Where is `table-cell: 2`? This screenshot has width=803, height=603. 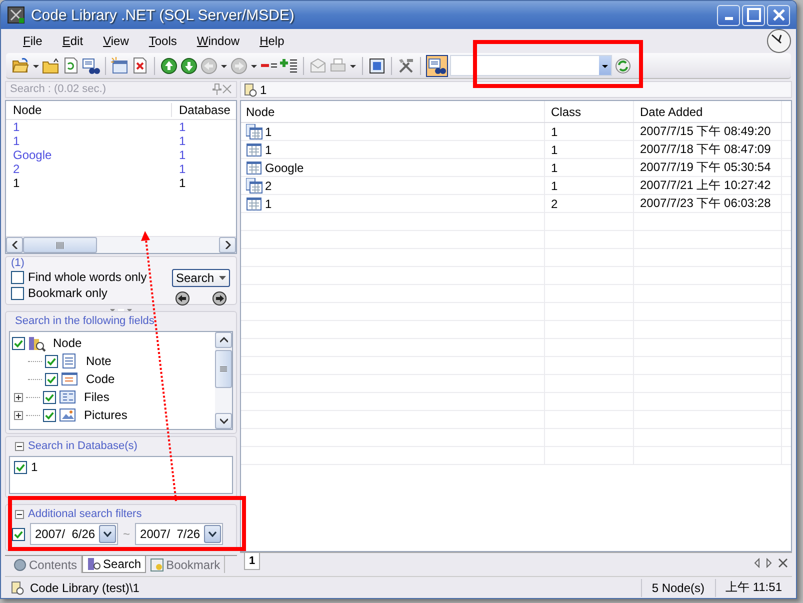 table-cell: 2 is located at coordinates (589, 203).